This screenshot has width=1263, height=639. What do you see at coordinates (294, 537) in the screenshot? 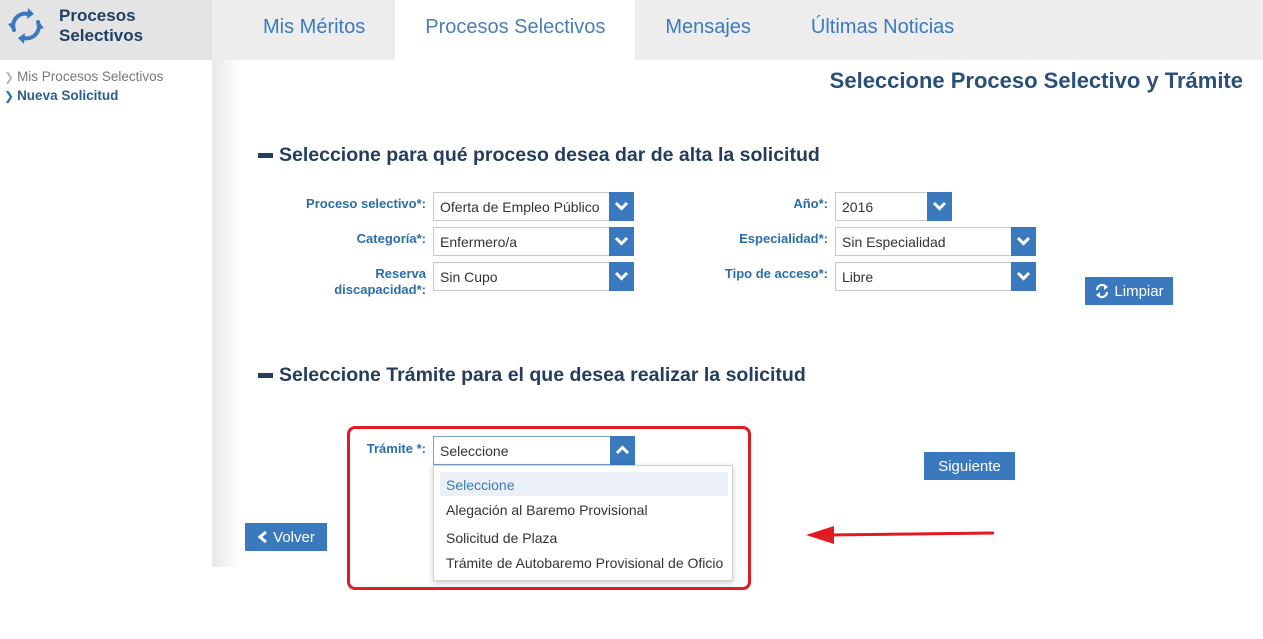
I see `button-label: Volver` at bounding box center [294, 537].